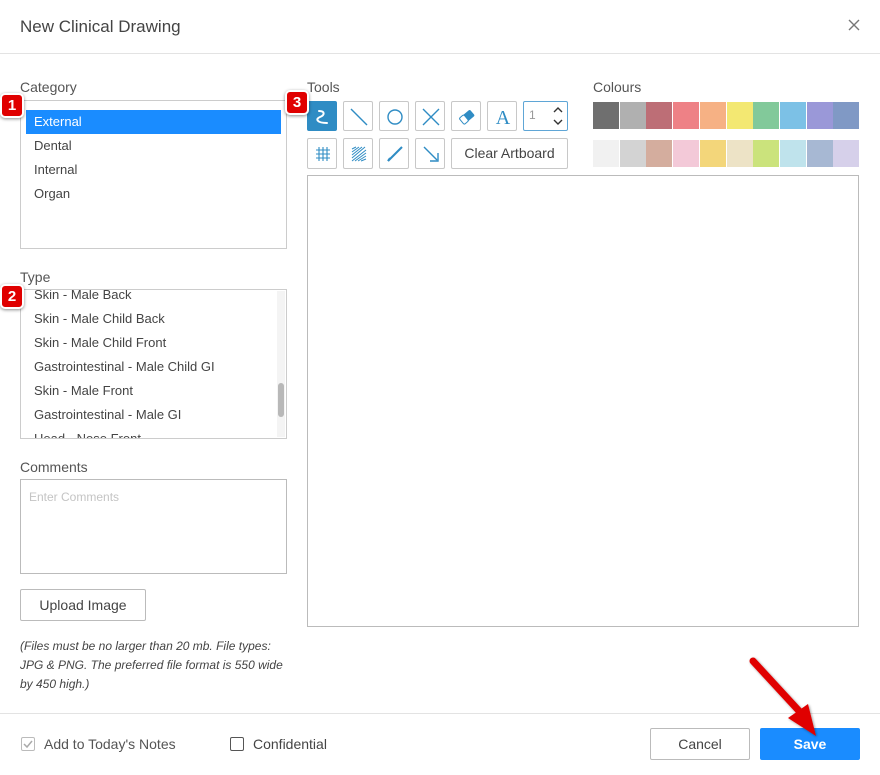 The image size is (880, 775). What do you see at coordinates (297, 102) in the screenshot?
I see `annotation-badge-3: 3` at bounding box center [297, 102].